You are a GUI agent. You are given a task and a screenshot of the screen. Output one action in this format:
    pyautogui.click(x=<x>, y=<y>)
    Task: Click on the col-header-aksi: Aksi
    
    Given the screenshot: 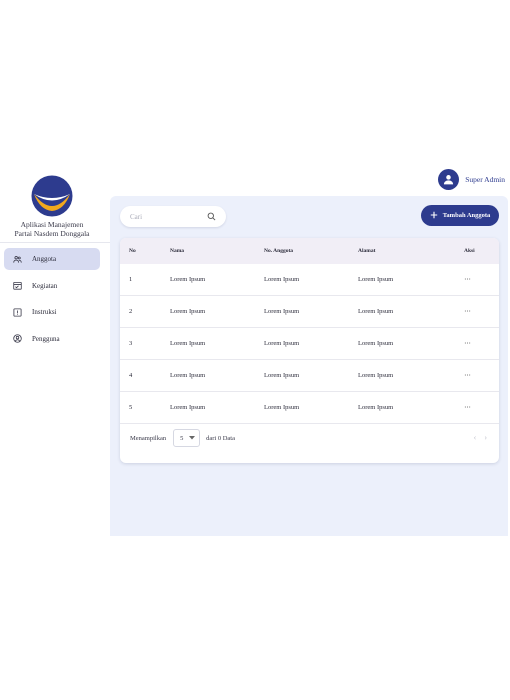 What is the action you would take?
    pyautogui.click(x=469, y=251)
    